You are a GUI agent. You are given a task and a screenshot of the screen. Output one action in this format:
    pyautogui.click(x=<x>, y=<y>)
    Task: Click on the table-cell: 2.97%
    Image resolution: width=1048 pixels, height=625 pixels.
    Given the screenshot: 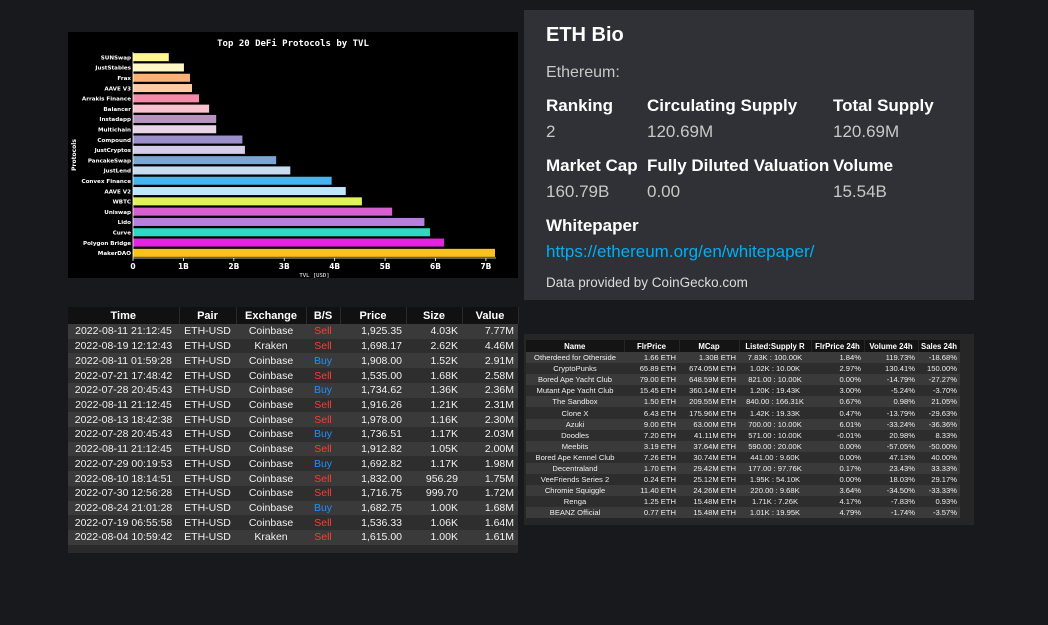 What is the action you would take?
    pyautogui.click(x=837, y=369)
    